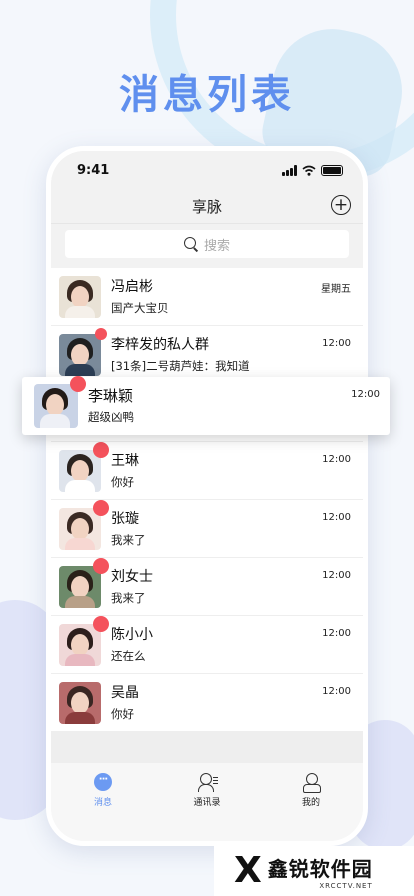  What do you see at coordinates (336, 289) in the screenshot?
I see `message-time: 星期五` at bounding box center [336, 289].